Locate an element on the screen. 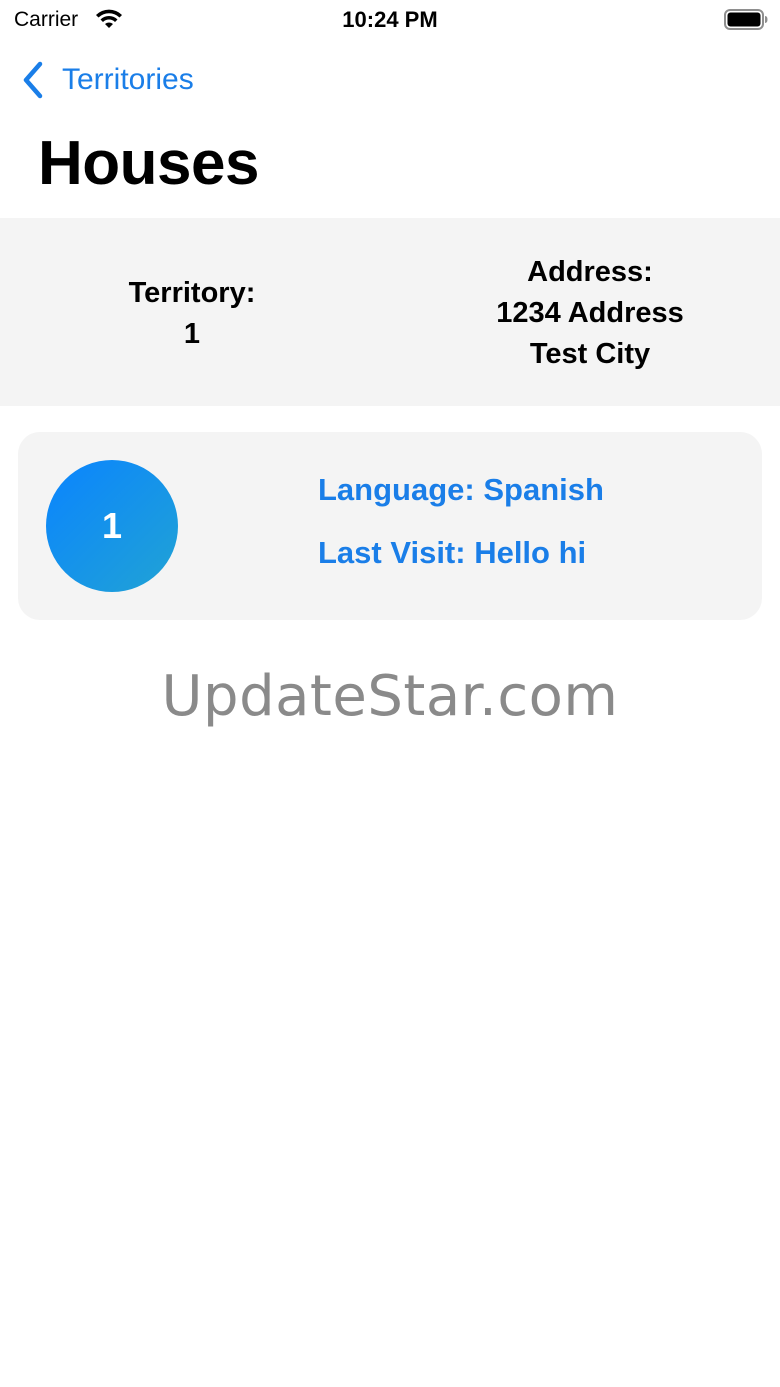 This screenshot has width=780, height=1387. address-info: Address: 1234 Address Test City is located at coordinates (590, 313).